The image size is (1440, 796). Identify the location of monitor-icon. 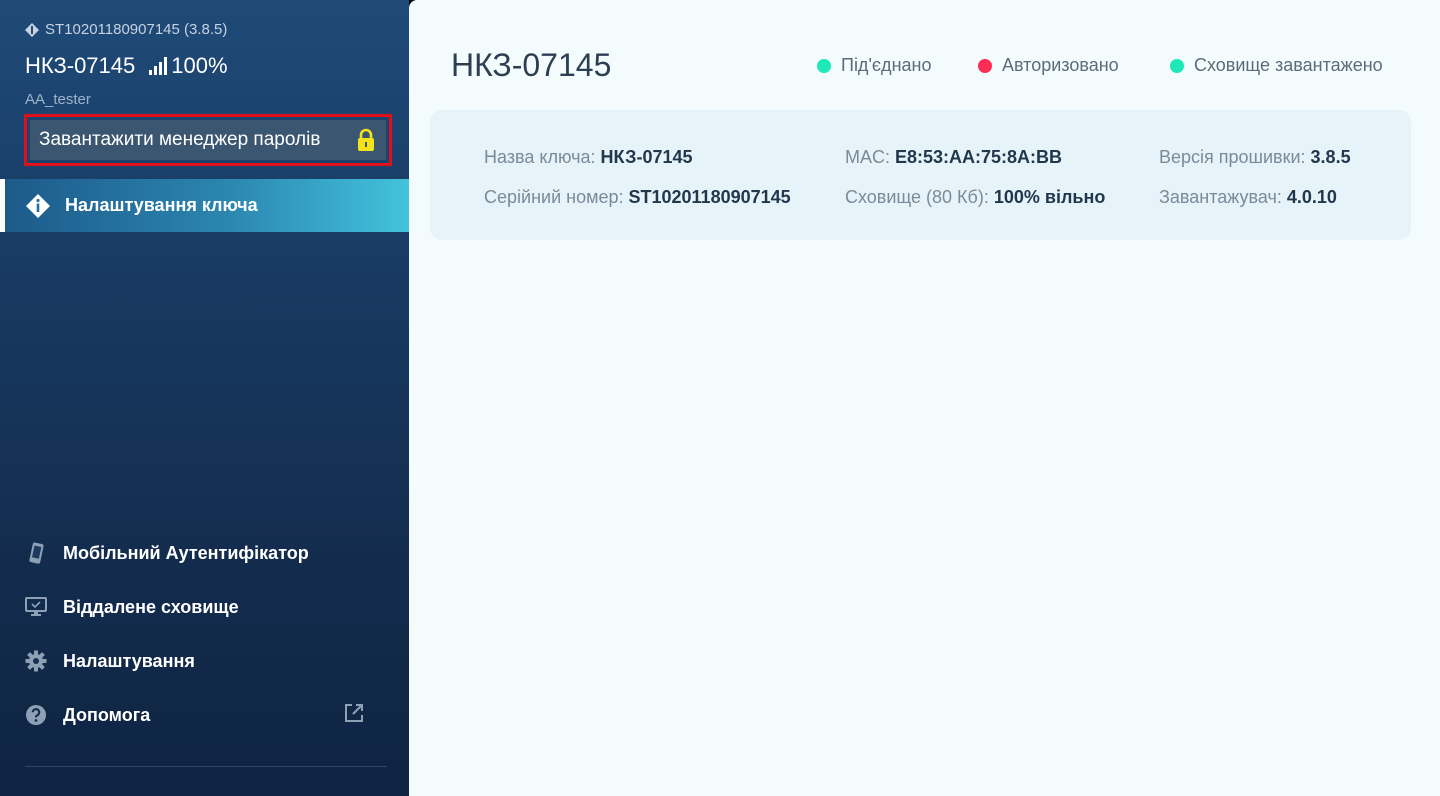
(36, 606).